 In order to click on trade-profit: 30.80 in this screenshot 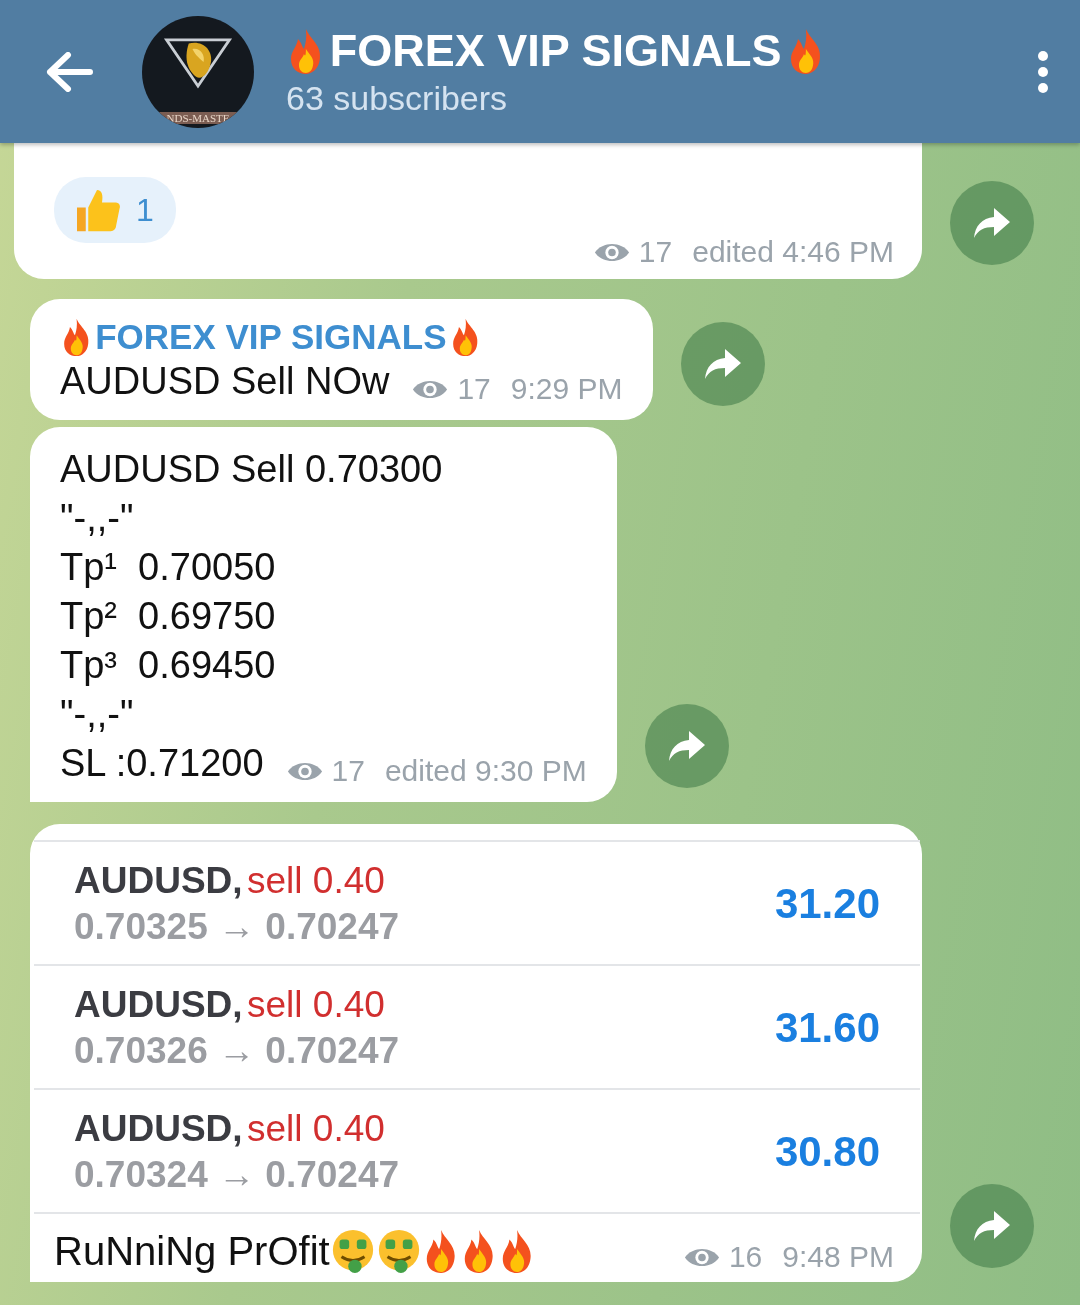, I will do `click(827, 1152)`.